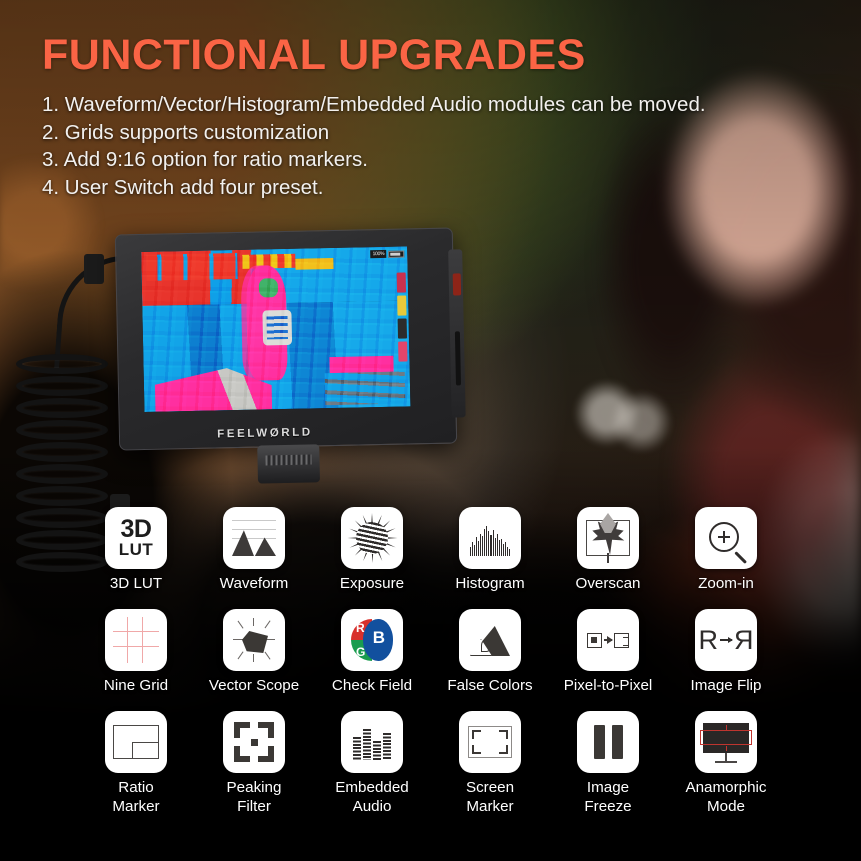  I want to click on feature-item-vector-scope: Vector Scope, so click(254, 652).